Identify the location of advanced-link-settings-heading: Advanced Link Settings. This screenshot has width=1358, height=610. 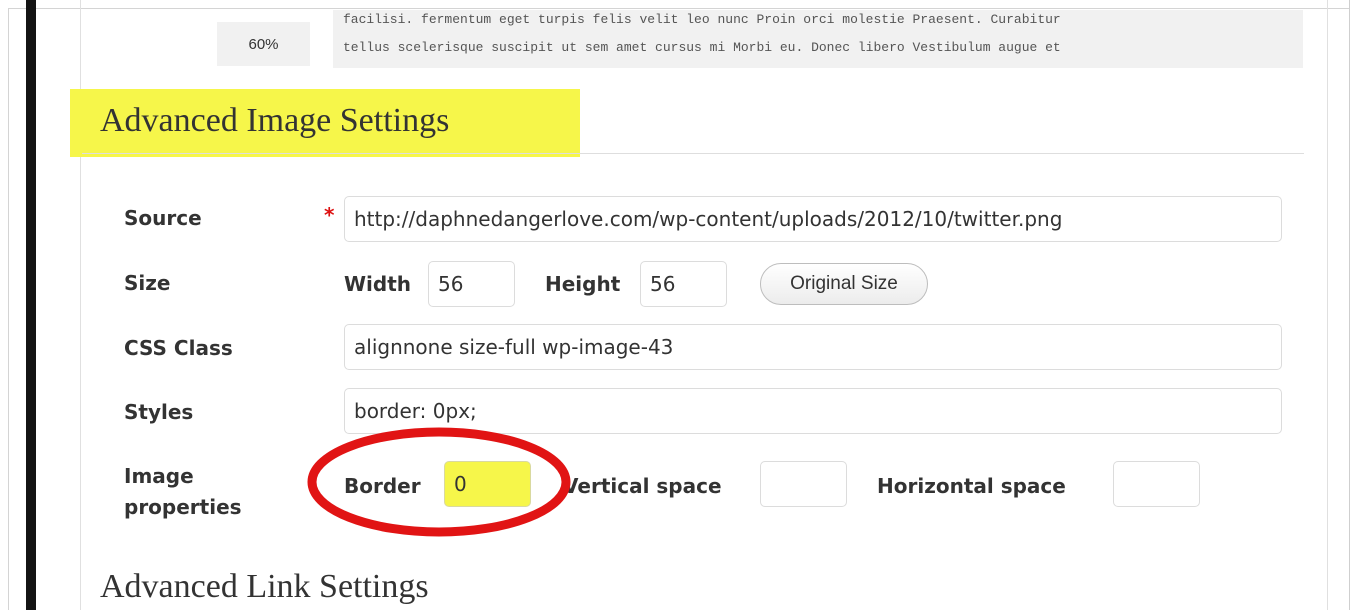
(264, 586).